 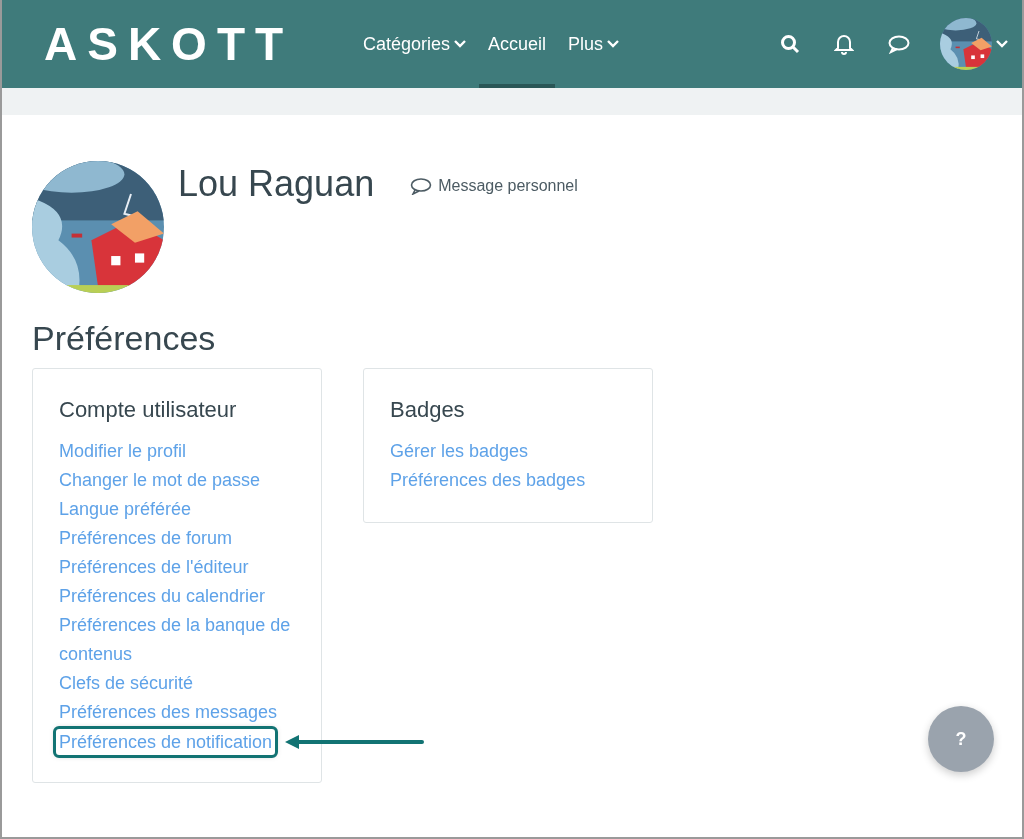 What do you see at coordinates (123, 451) in the screenshot?
I see `preference-link: Modifier le profil` at bounding box center [123, 451].